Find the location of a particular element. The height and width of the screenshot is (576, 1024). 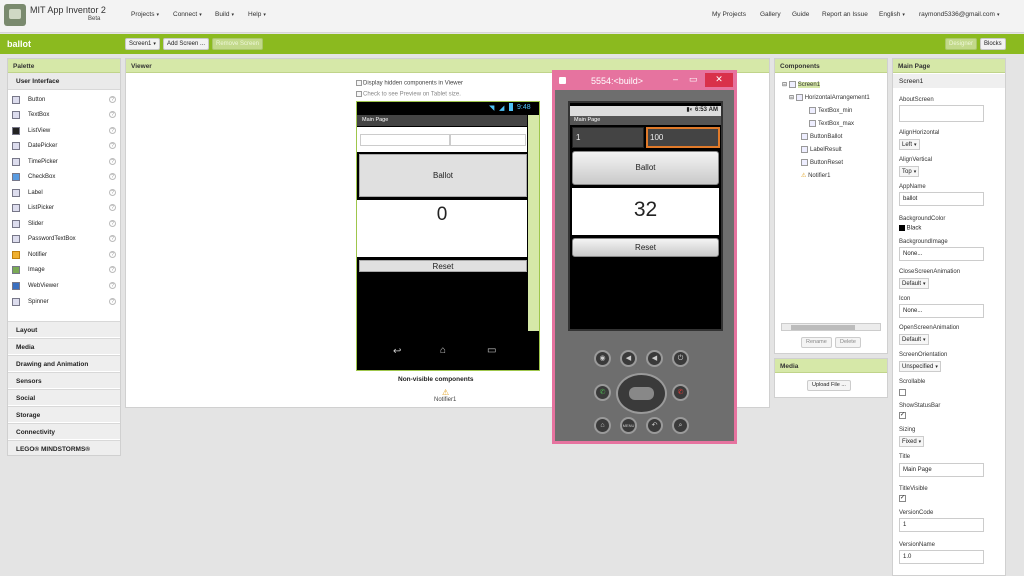

palette-item-label: Label? is located at coordinates (64, 193).